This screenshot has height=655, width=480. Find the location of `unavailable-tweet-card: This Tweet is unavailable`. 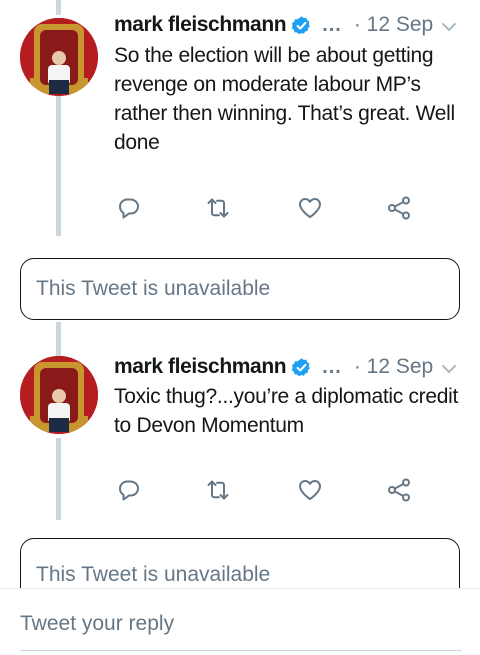

unavailable-tweet-card: This Tweet is unavailable is located at coordinates (240, 289).